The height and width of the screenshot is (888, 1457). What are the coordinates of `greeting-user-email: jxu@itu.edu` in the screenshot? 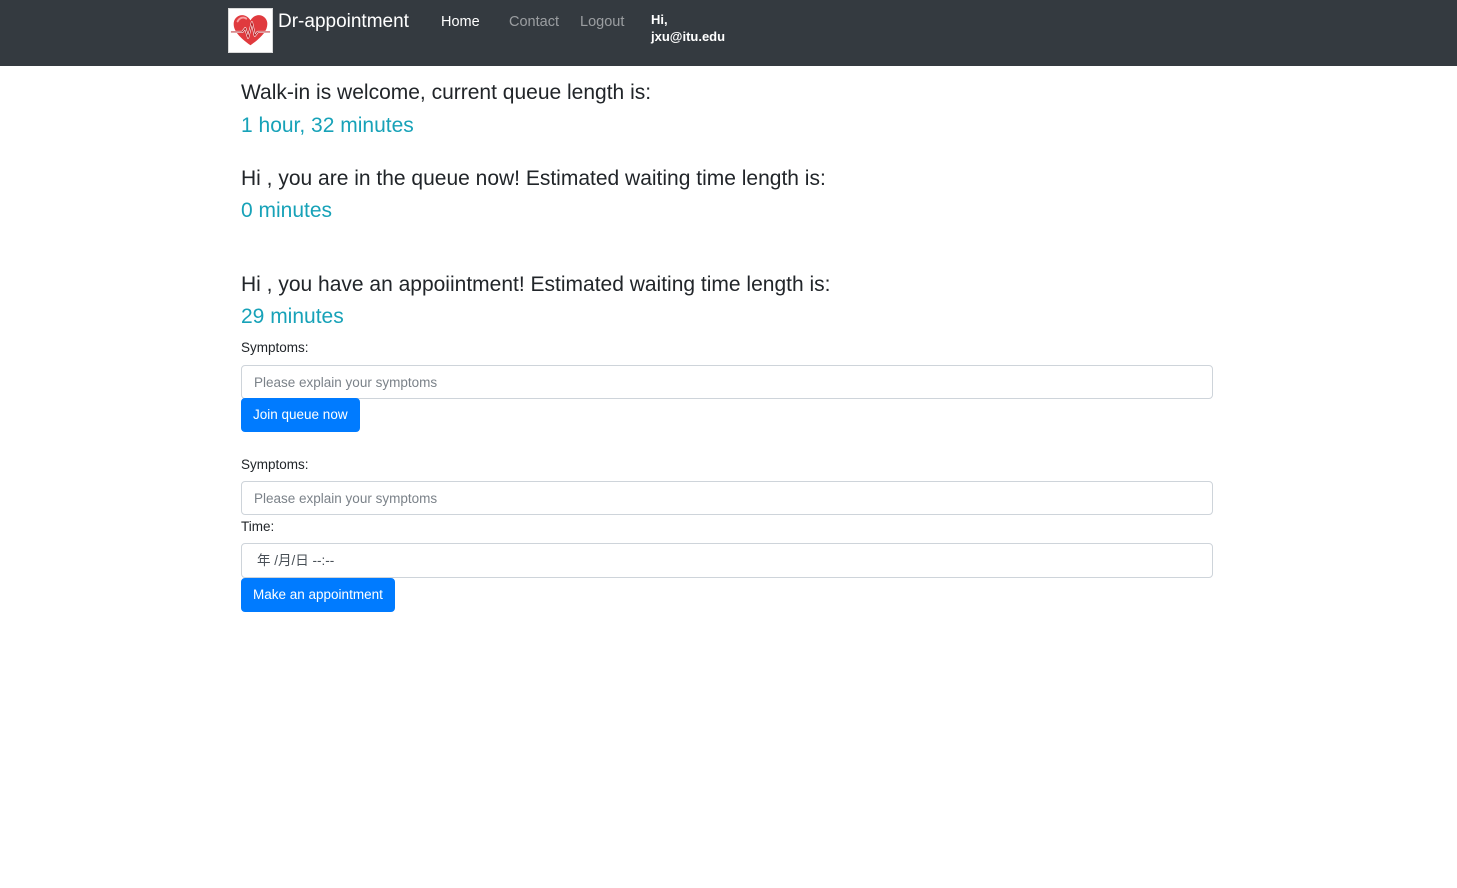 It's located at (688, 36).